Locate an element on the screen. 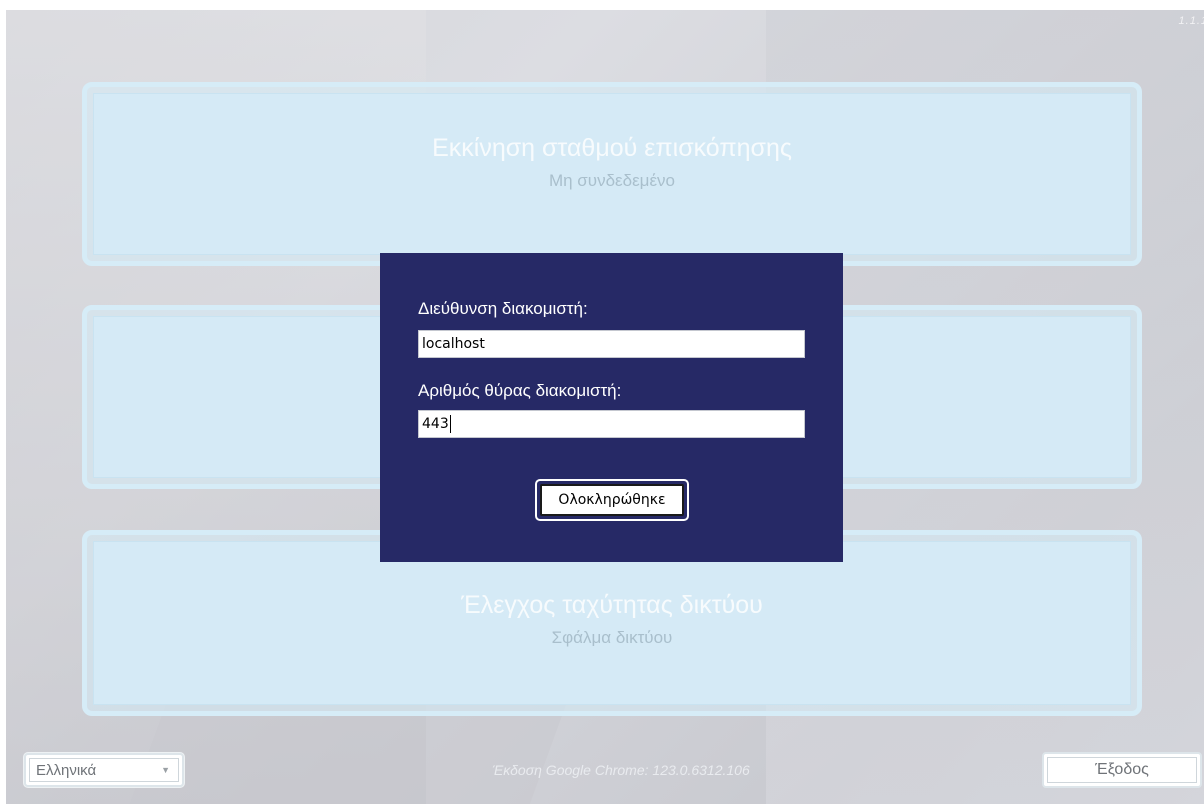 This screenshot has width=1204, height=804. language-select: Ελληνικά ▼ is located at coordinates (104, 770).